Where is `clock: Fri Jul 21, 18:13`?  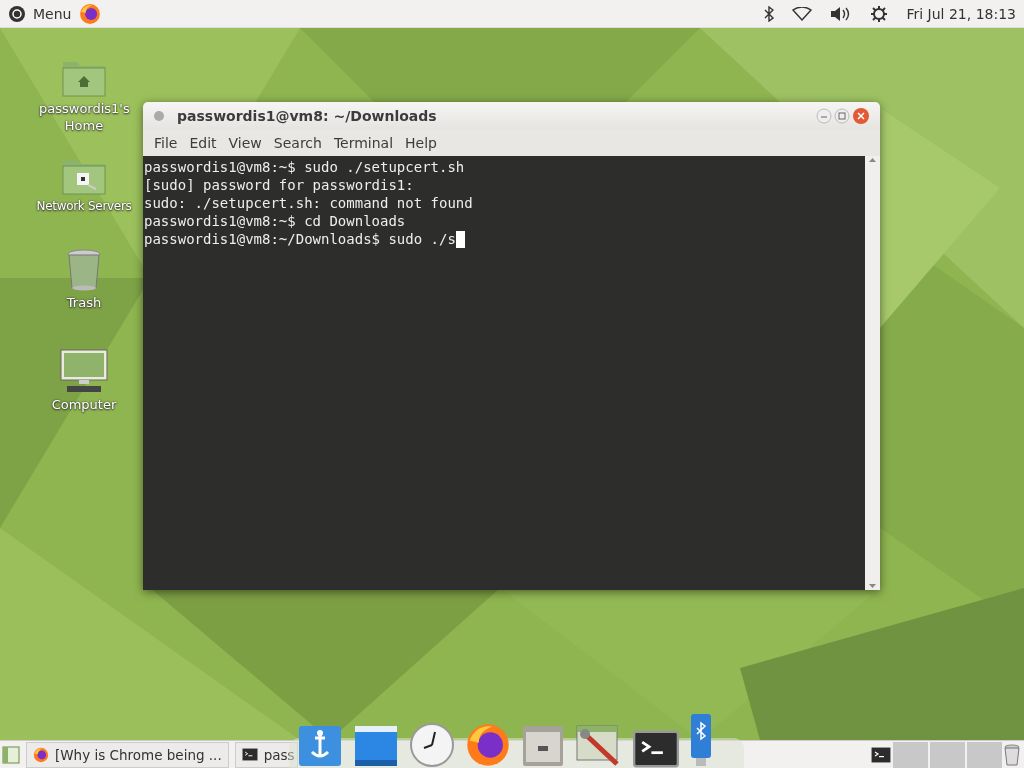 clock: Fri Jul 21, 18:13 is located at coordinates (961, 13).